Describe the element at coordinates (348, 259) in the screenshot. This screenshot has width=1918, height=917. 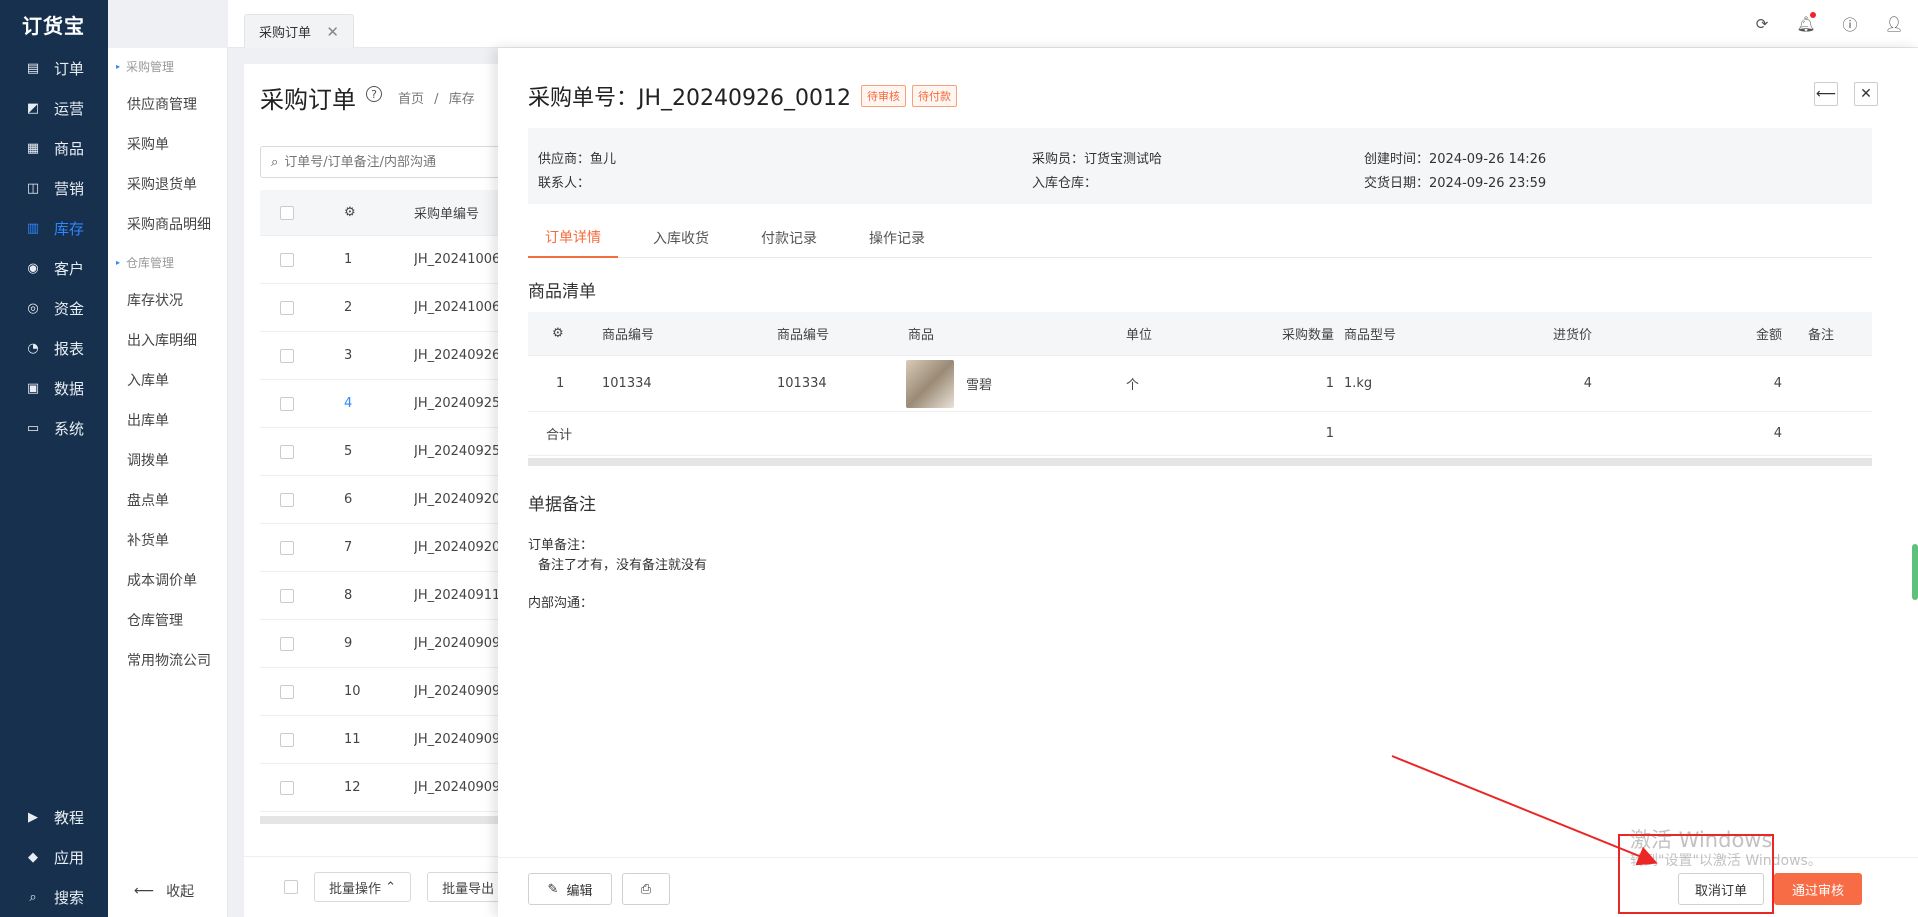
I see `row-index: 1` at that location.